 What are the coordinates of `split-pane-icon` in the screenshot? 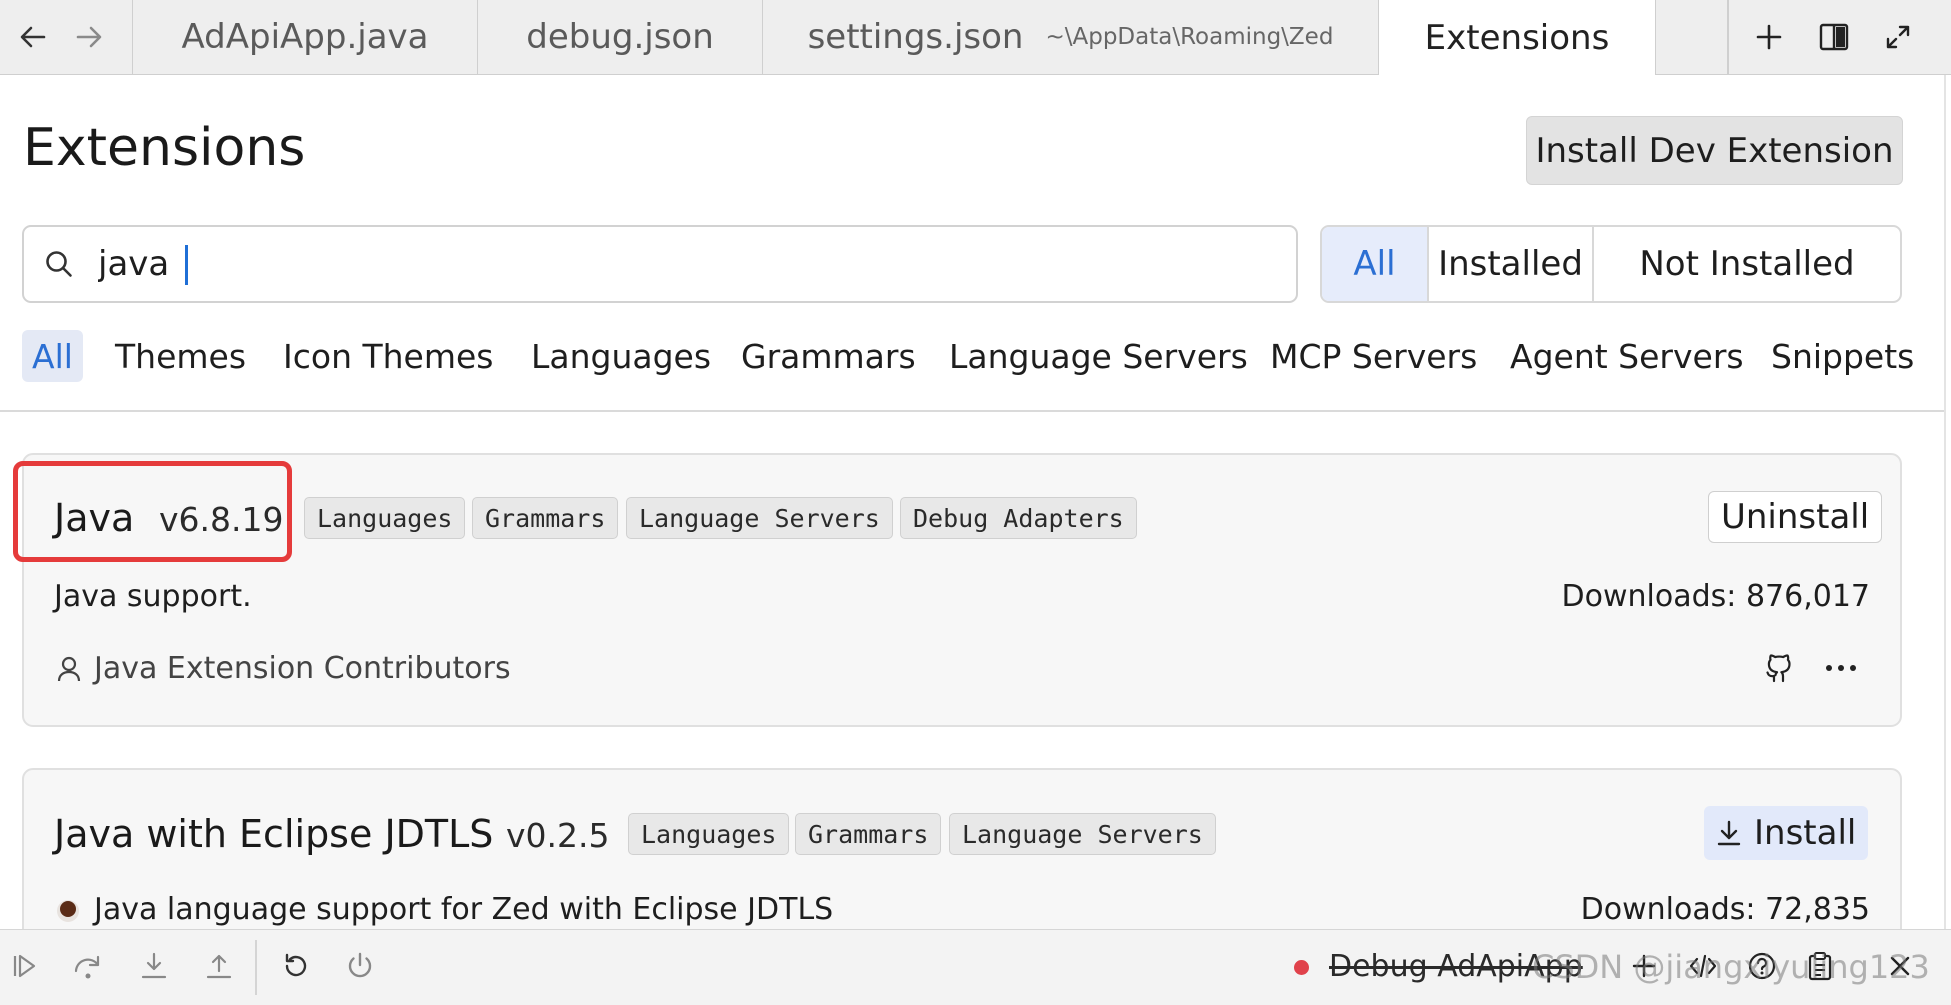 It's located at (1834, 37).